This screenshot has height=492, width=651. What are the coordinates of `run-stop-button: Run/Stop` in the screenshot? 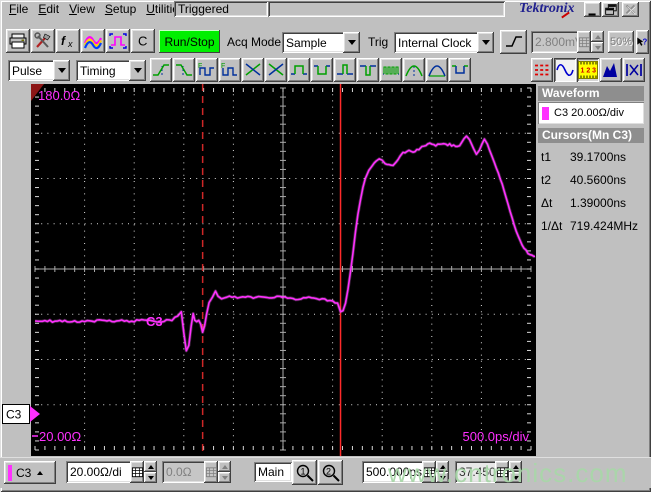 It's located at (189, 41).